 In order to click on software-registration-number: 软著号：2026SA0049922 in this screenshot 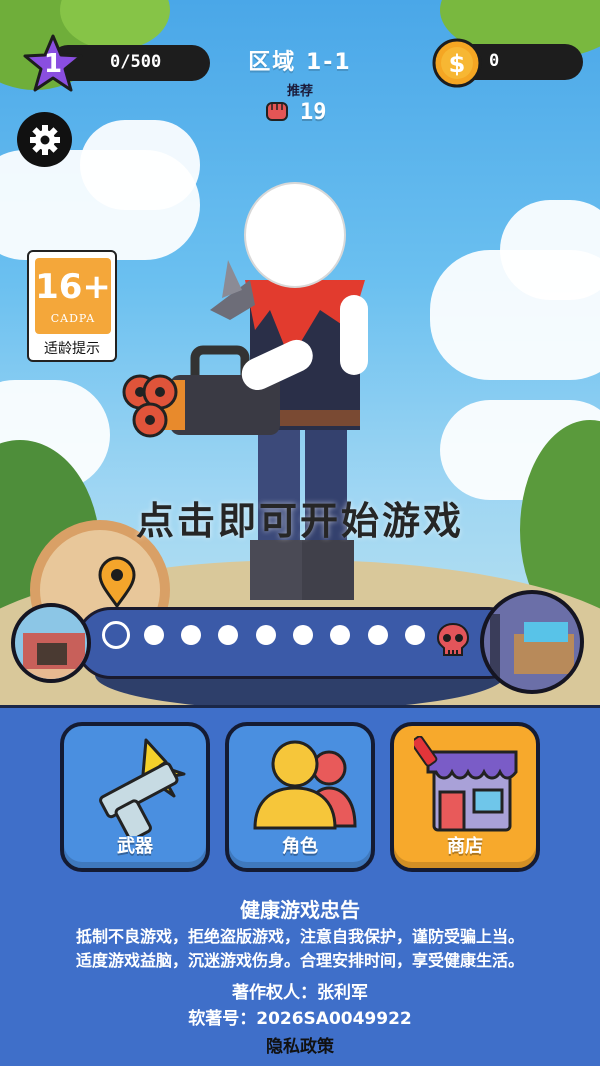, I will do `click(300, 1019)`.